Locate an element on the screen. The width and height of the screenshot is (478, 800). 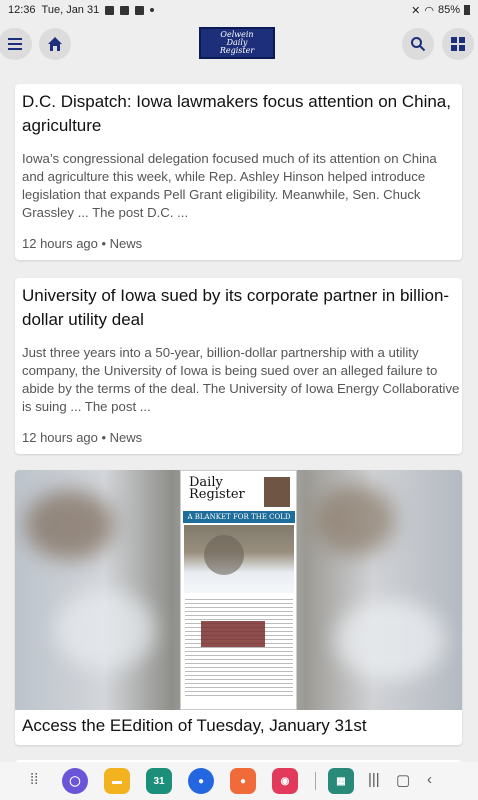
dock-divider is located at coordinates (315, 781).